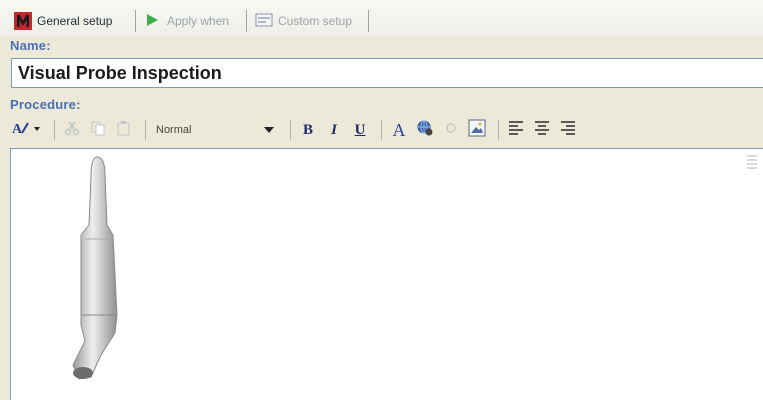 The height and width of the screenshot is (400, 763). What do you see at coordinates (381, 18) in the screenshot?
I see `tab-bar: General setup Apply when Custom setup` at bounding box center [381, 18].